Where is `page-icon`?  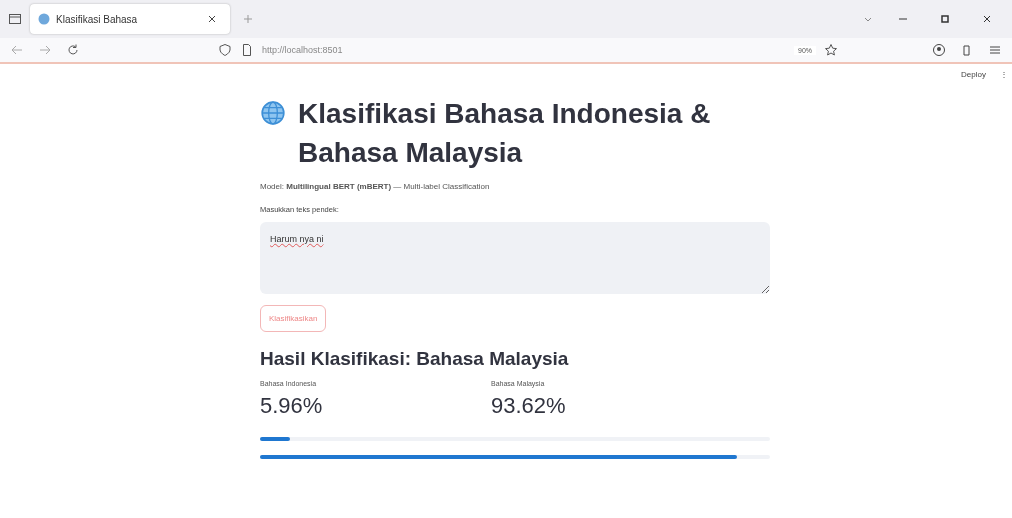 page-icon is located at coordinates (247, 50).